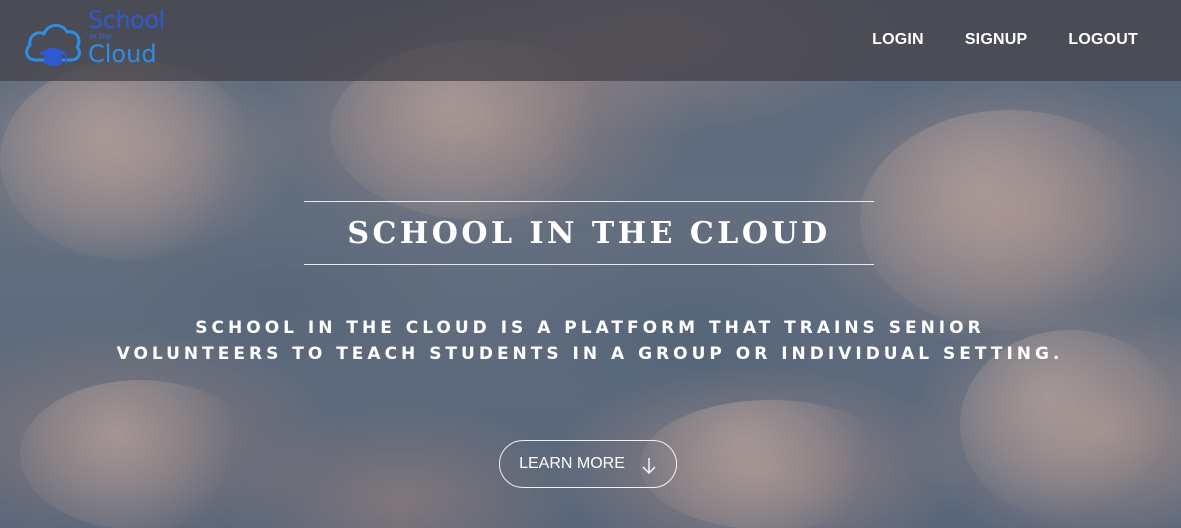  What do you see at coordinates (126, 20) in the screenshot?
I see `logo-text-school: School` at bounding box center [126, 20].